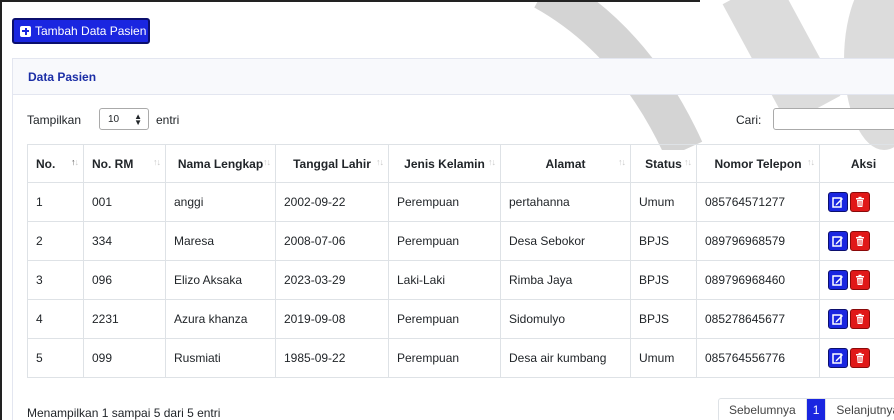 The width and height of the screenshot is (894, 420). What do you see at coordinates (565, 319) in the screenshot?
I see `cell-alamat: Sidomulyo` at bounding box center [565, 319].